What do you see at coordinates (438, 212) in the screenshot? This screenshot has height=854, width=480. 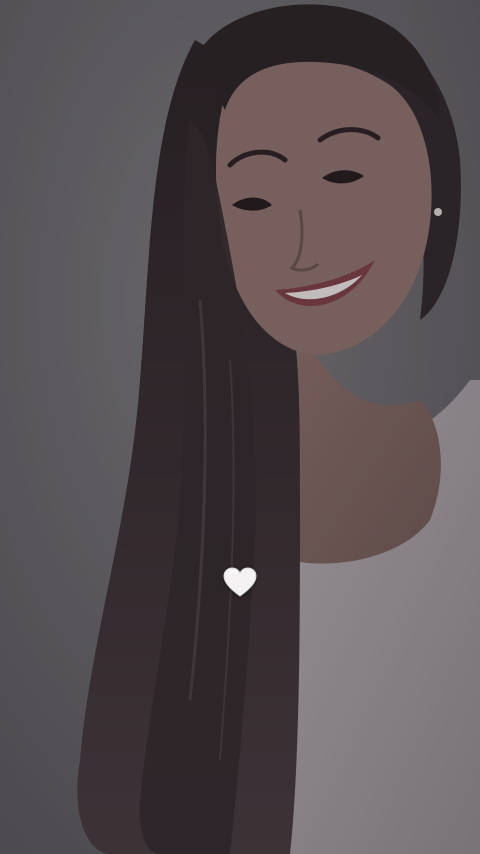 I see `earring` at bounding box center [438, 212].